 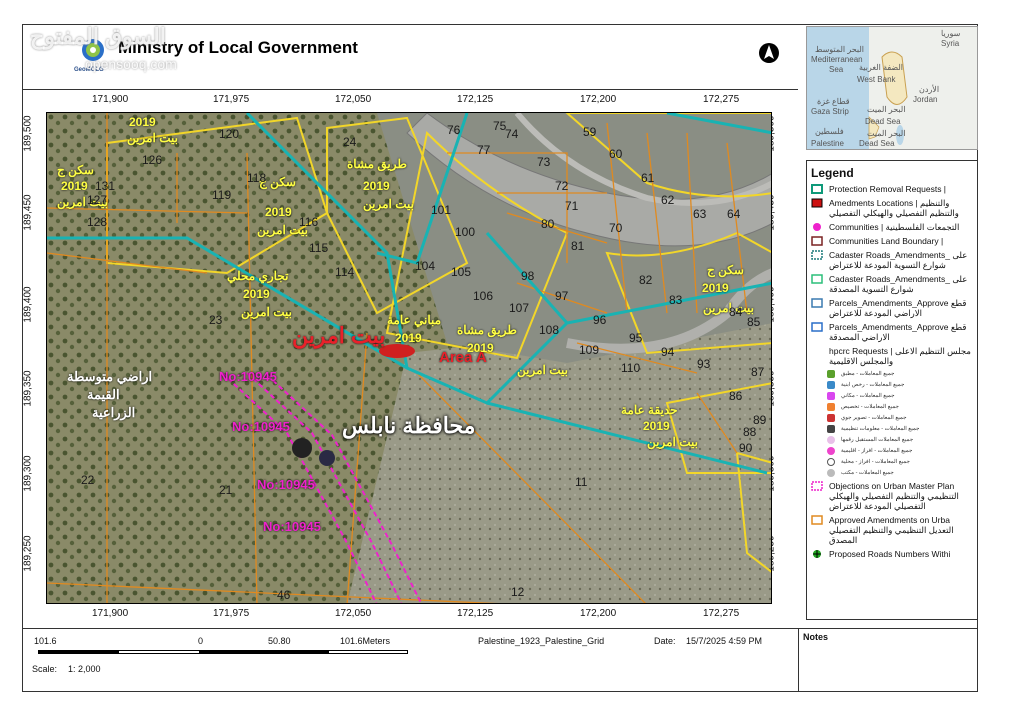 What do you see at coordinates (881, 67) in the screenshot?
I see `inset-label-westbank-ar: الضفة الغربية` at bounding box center [881, 67].